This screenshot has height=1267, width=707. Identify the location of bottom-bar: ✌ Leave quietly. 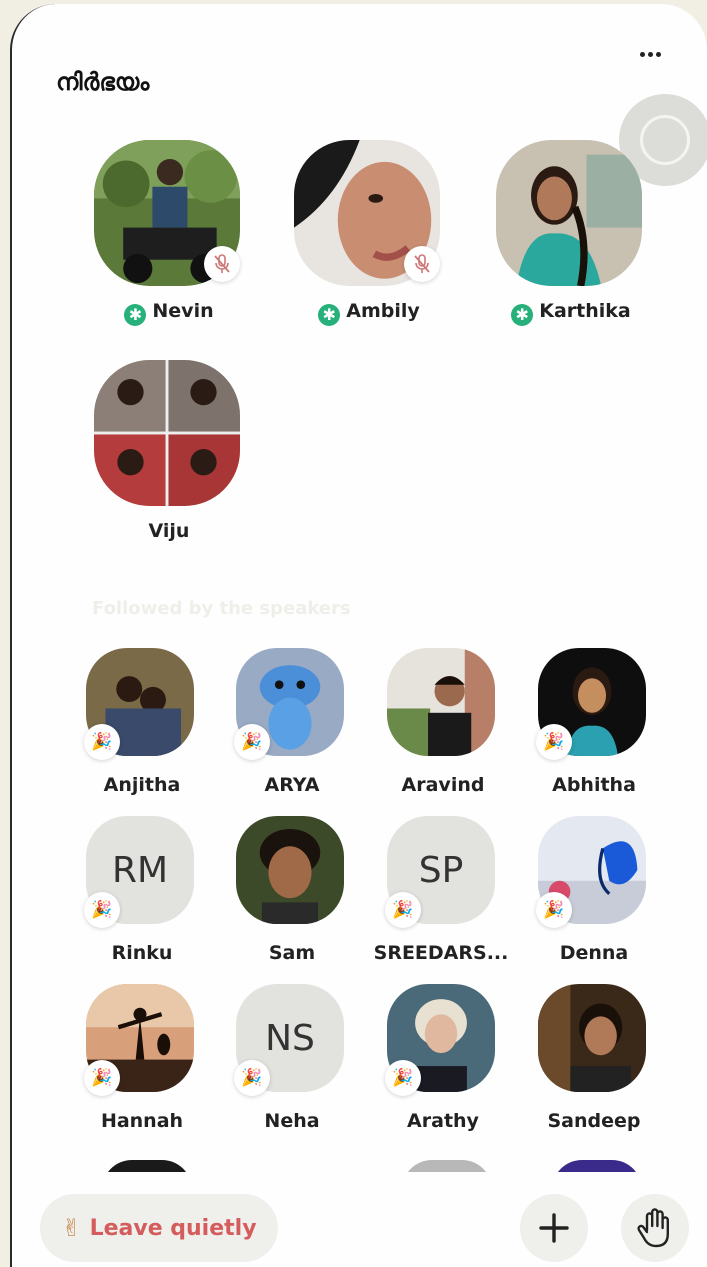
(359, 1219).